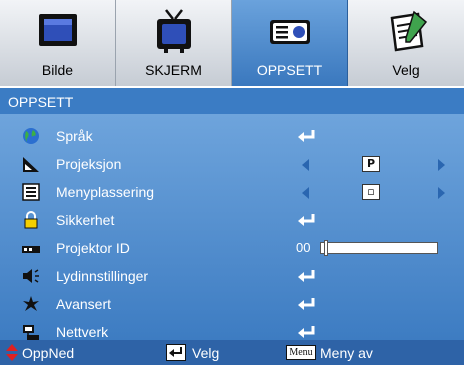 The height and width of the screenshot is (365, 464). What do you see at coordinates (31, 303) in the screenshot?
I see `advanced-icon` at bounding box center [31, 303].